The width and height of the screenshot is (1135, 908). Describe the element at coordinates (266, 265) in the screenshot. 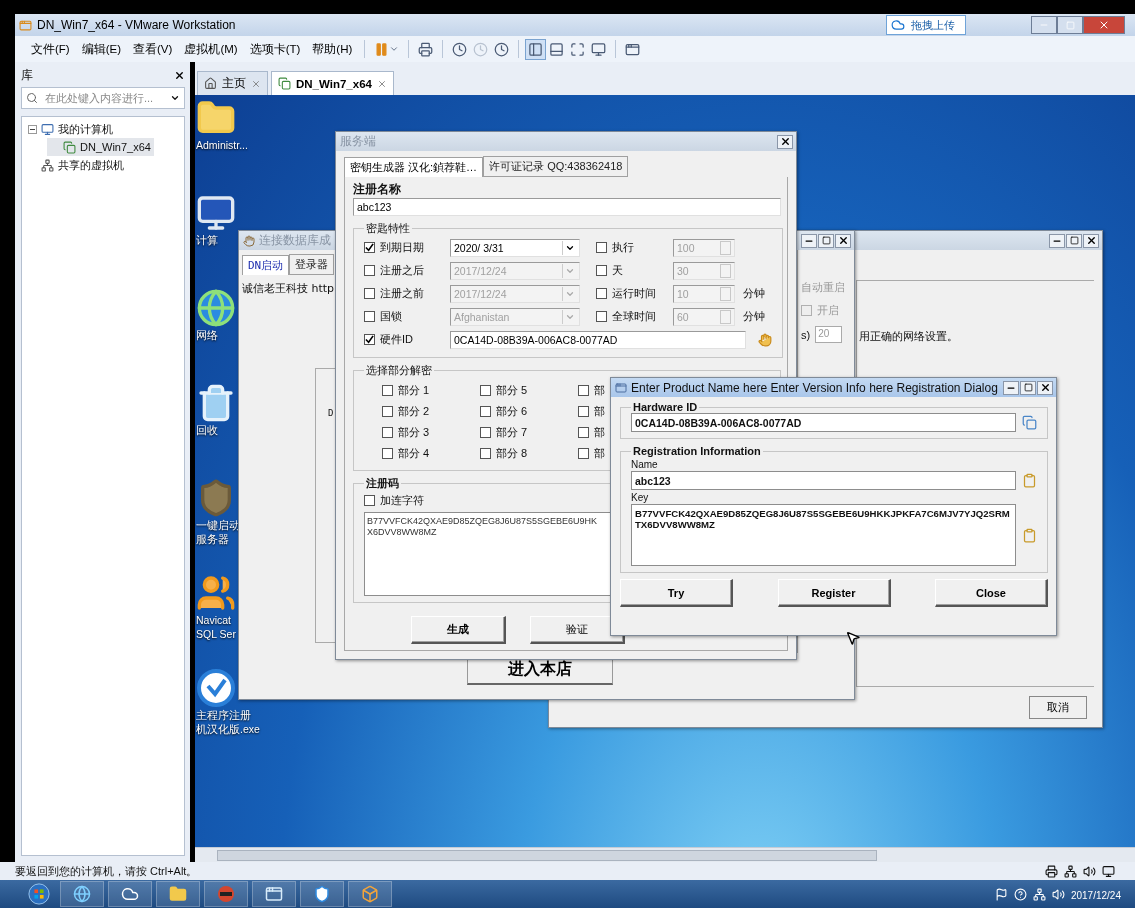

I see `tab: DN启动` at that location.